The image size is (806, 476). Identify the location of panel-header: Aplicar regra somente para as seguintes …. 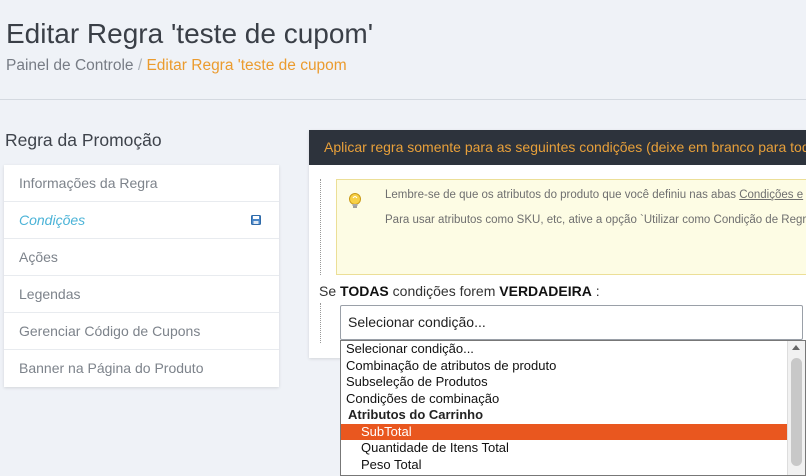
(557, 147).